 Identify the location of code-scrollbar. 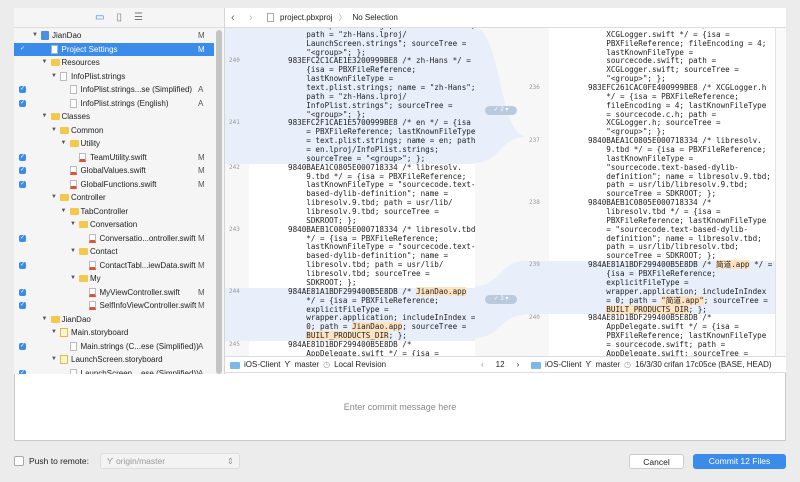
(780, 192).